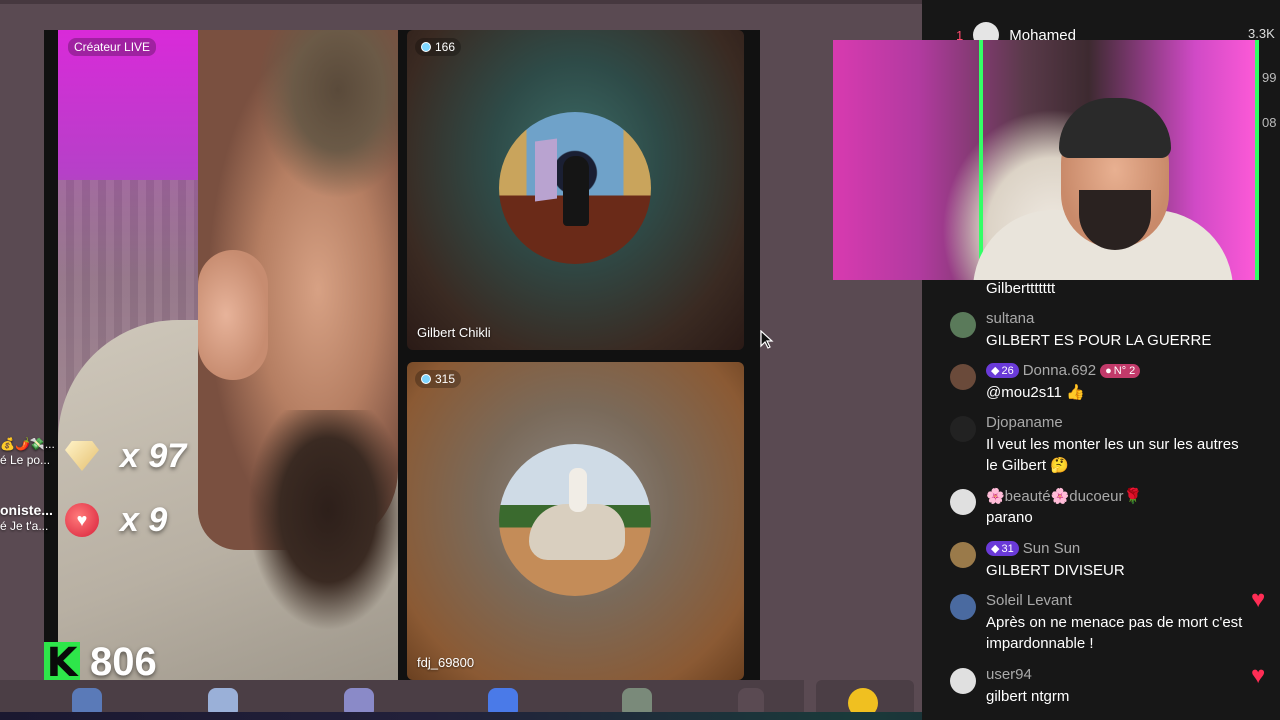 The image size is (1280, 720). I want to click on gift-combo-diamond: x 97, so click(124, 456).